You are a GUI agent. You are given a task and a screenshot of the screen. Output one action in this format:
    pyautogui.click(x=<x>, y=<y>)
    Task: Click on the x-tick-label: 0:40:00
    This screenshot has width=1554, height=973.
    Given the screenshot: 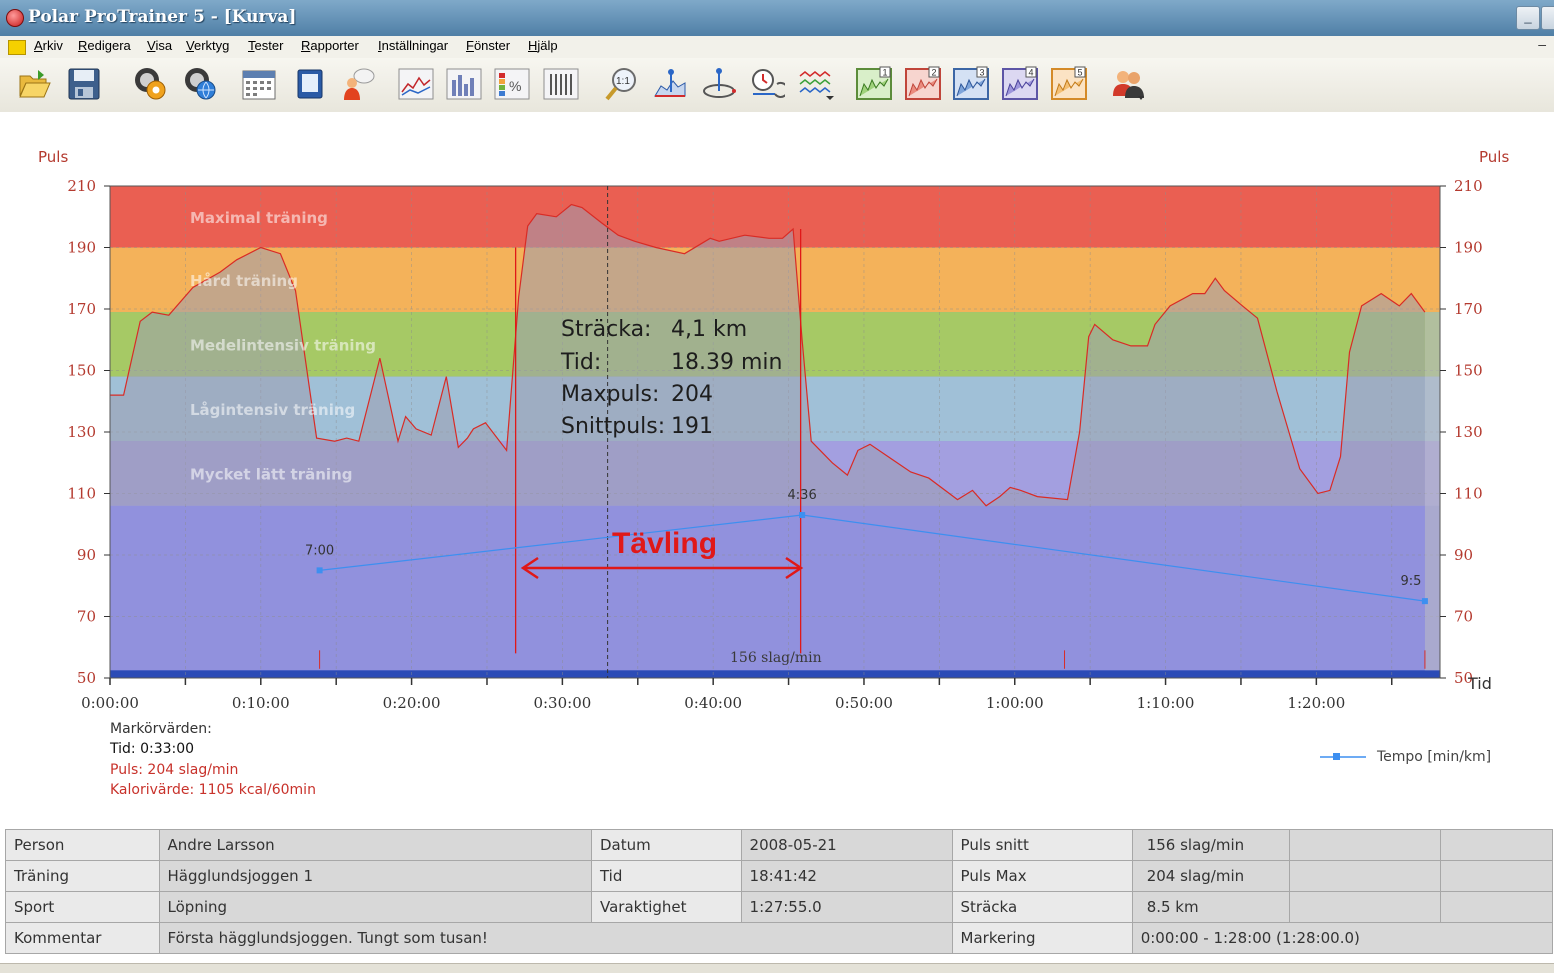 What is the action you would take?
    pyautogui.click(x=713, y=703)
    